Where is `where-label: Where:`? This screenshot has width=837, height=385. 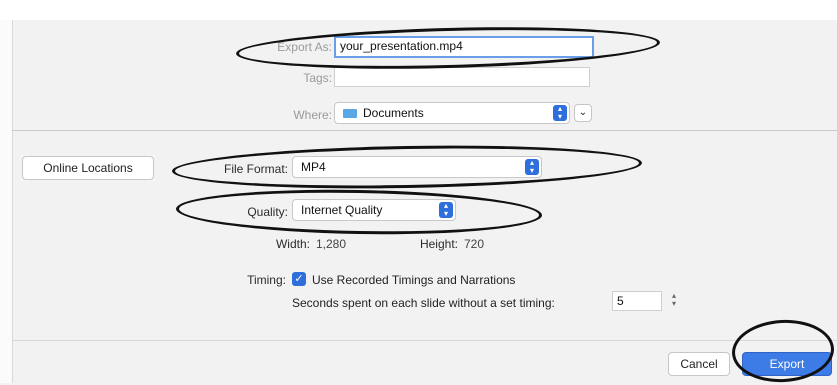 where-label: Where: is located at coordinates (312, 115).